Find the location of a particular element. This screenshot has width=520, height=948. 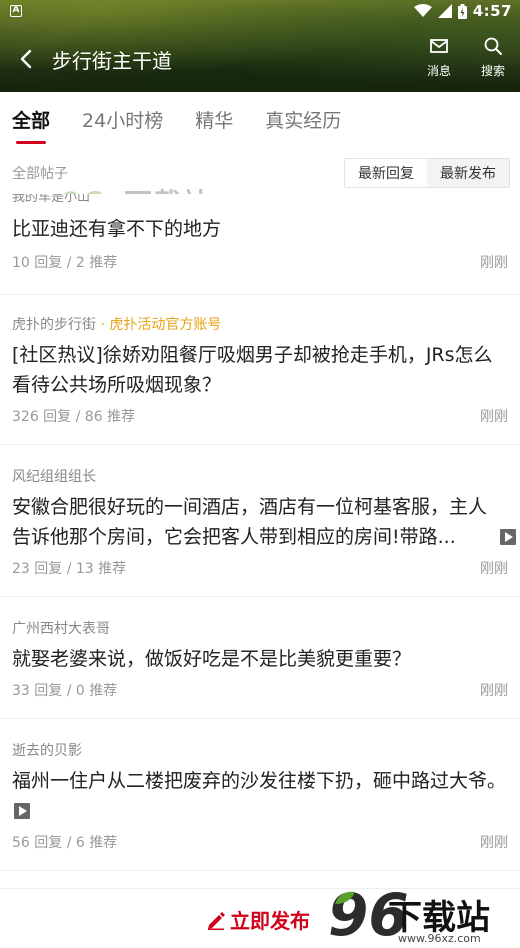

signal-icon is located at coordinates (444, 11).